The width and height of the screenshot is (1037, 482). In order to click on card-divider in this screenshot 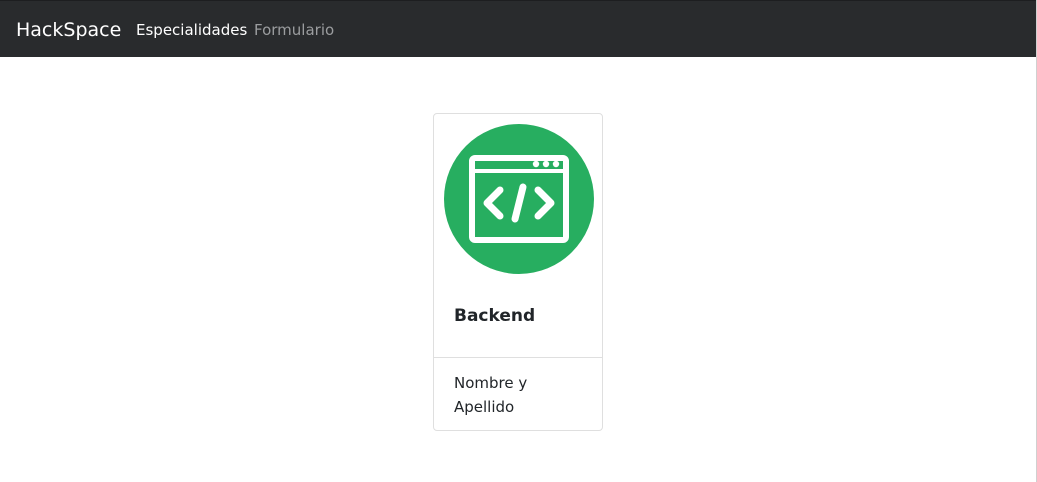, I will do `click(518, 357)`.